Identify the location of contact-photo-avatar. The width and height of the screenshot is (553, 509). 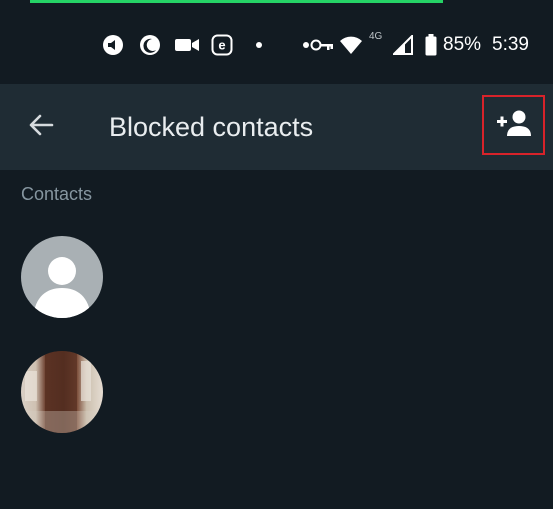
(62, 392).